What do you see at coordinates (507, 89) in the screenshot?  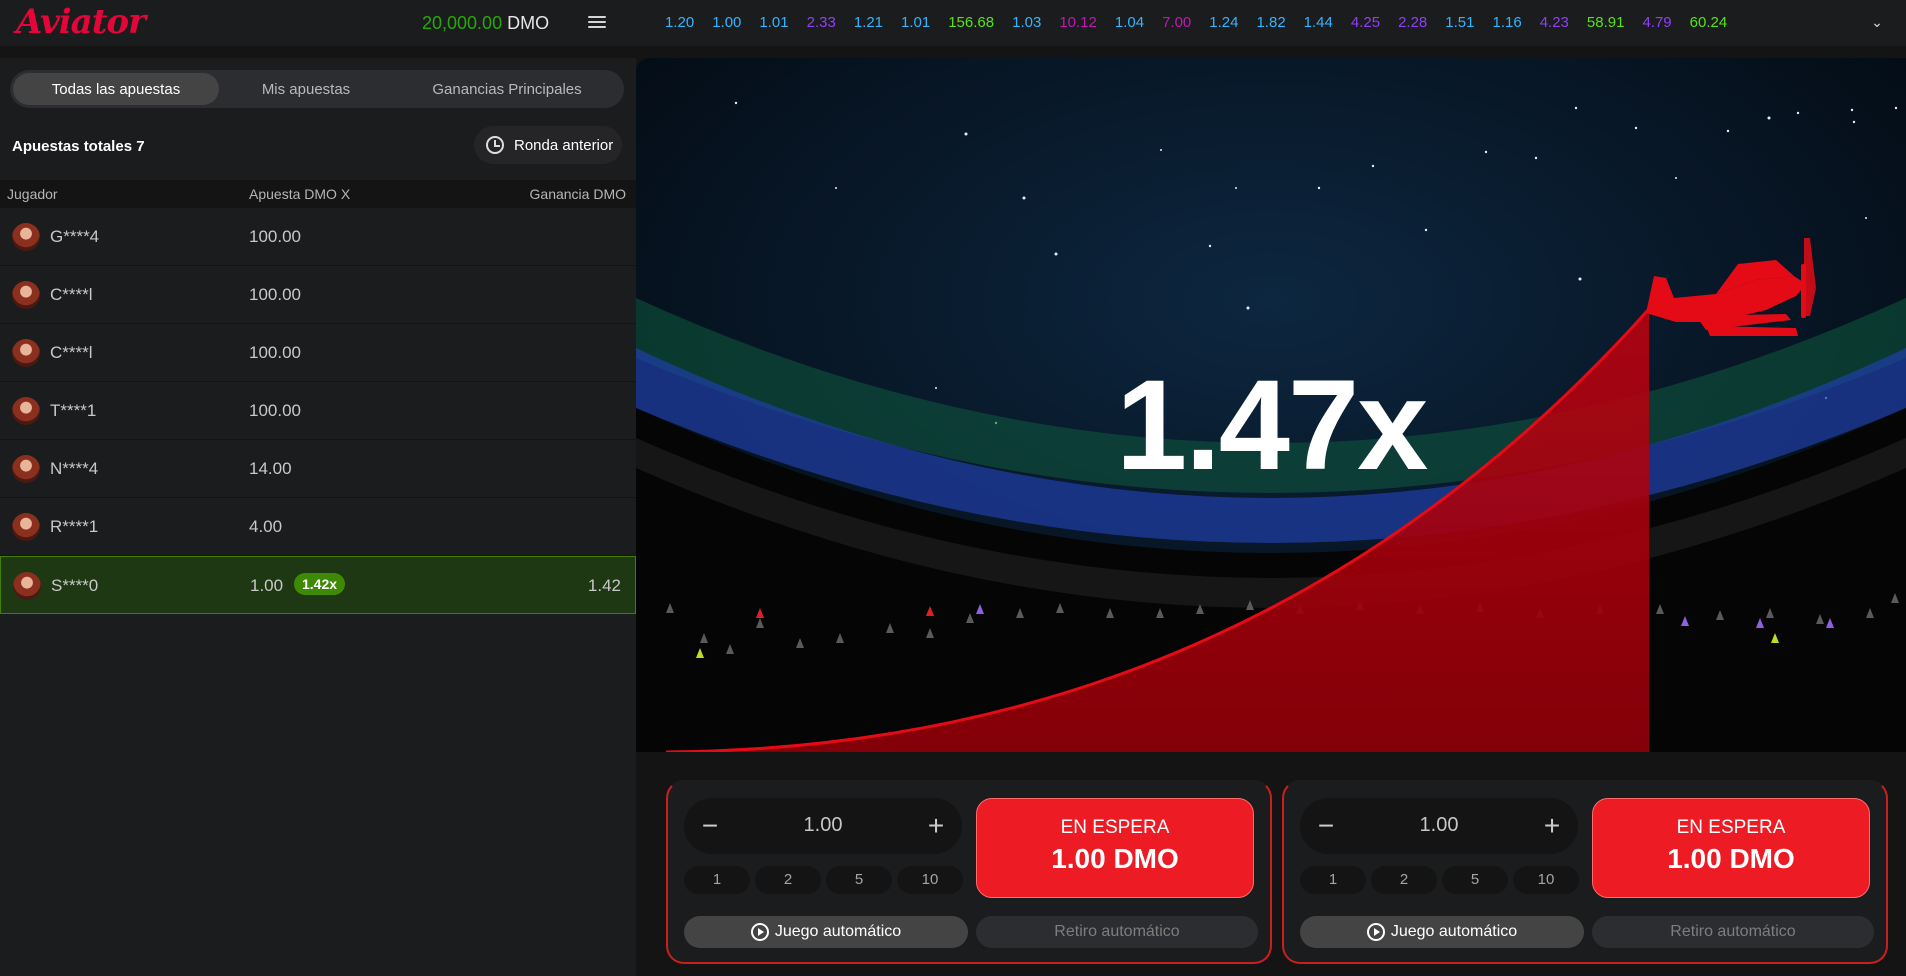 I see `tab-top-wins: Ganancias Principales` at bounding box center [507, 89].